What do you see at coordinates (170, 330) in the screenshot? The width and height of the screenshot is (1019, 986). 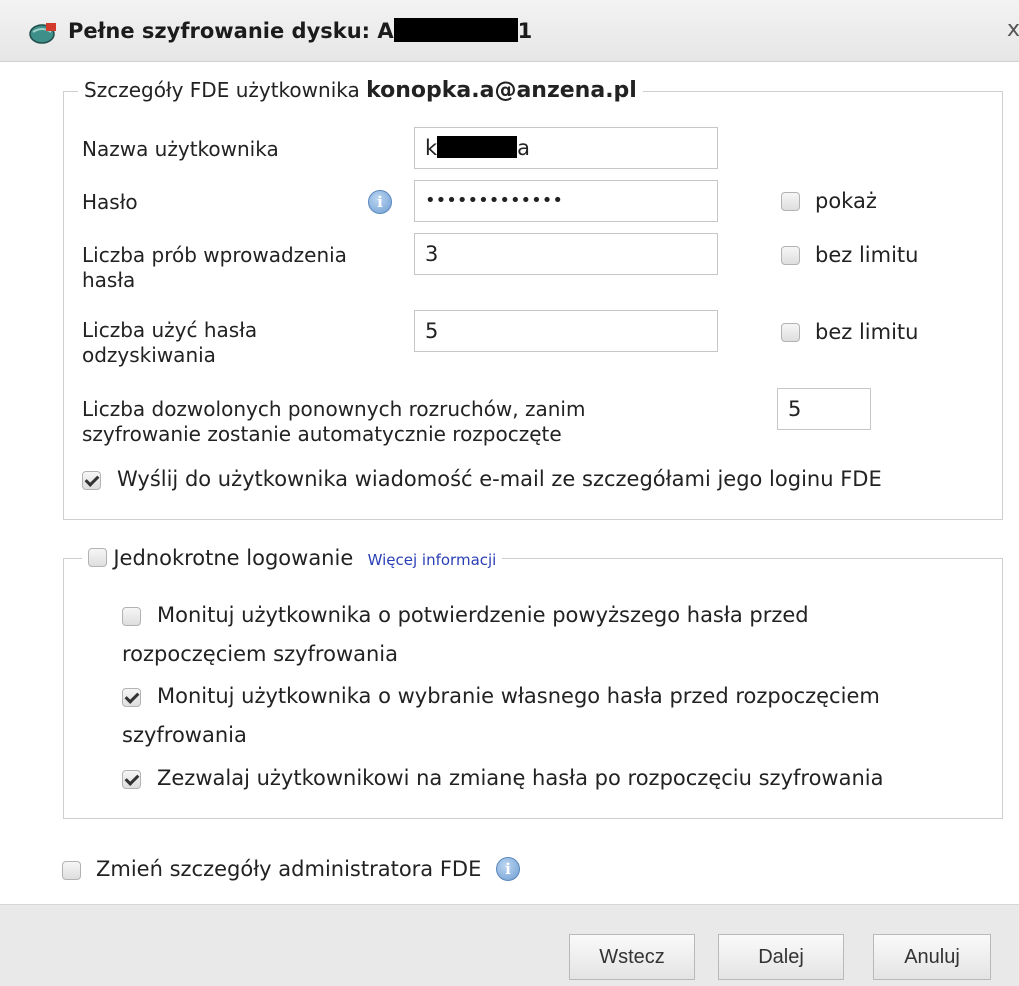 I see `recovery-label-line1: Liczba użyć hasła` at bounding box center [170, 330].